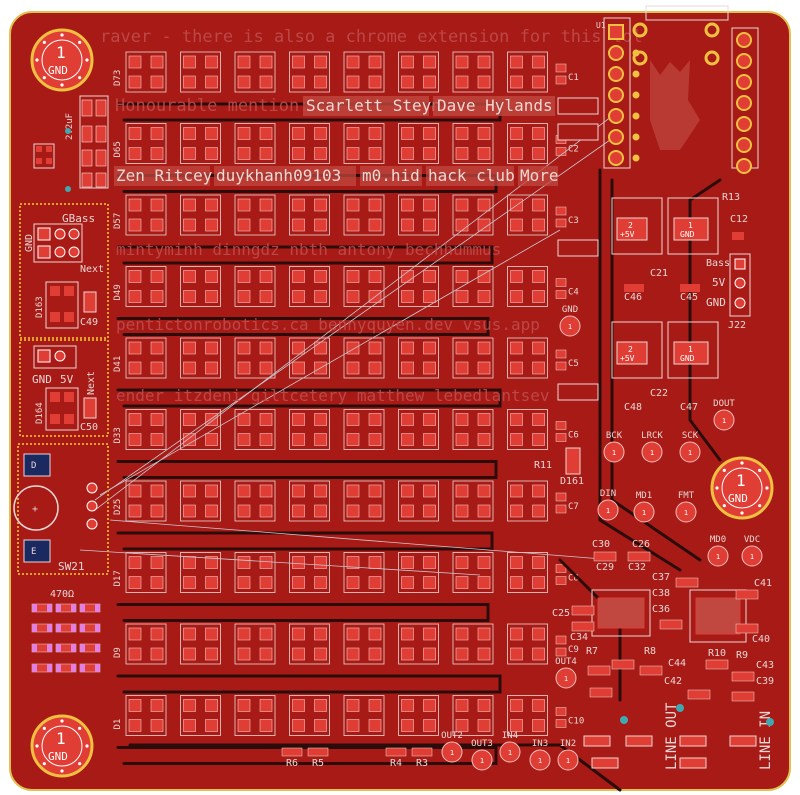  Describe the element at coordinates (118, 221) in the screenshot. I see `led-row-label: D57` at that location.